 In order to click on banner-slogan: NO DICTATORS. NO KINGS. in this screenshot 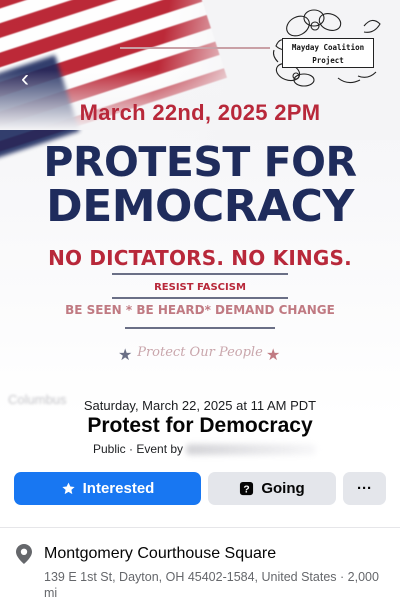, I will do `click(200, 258)`.